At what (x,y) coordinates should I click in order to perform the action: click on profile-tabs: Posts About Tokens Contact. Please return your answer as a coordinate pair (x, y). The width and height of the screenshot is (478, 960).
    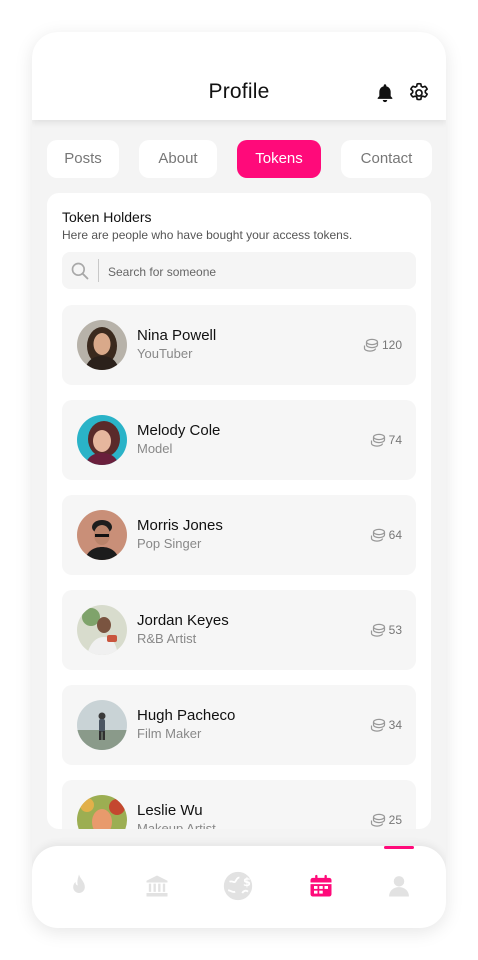
    Looking at the image, I should click on (239, 159).